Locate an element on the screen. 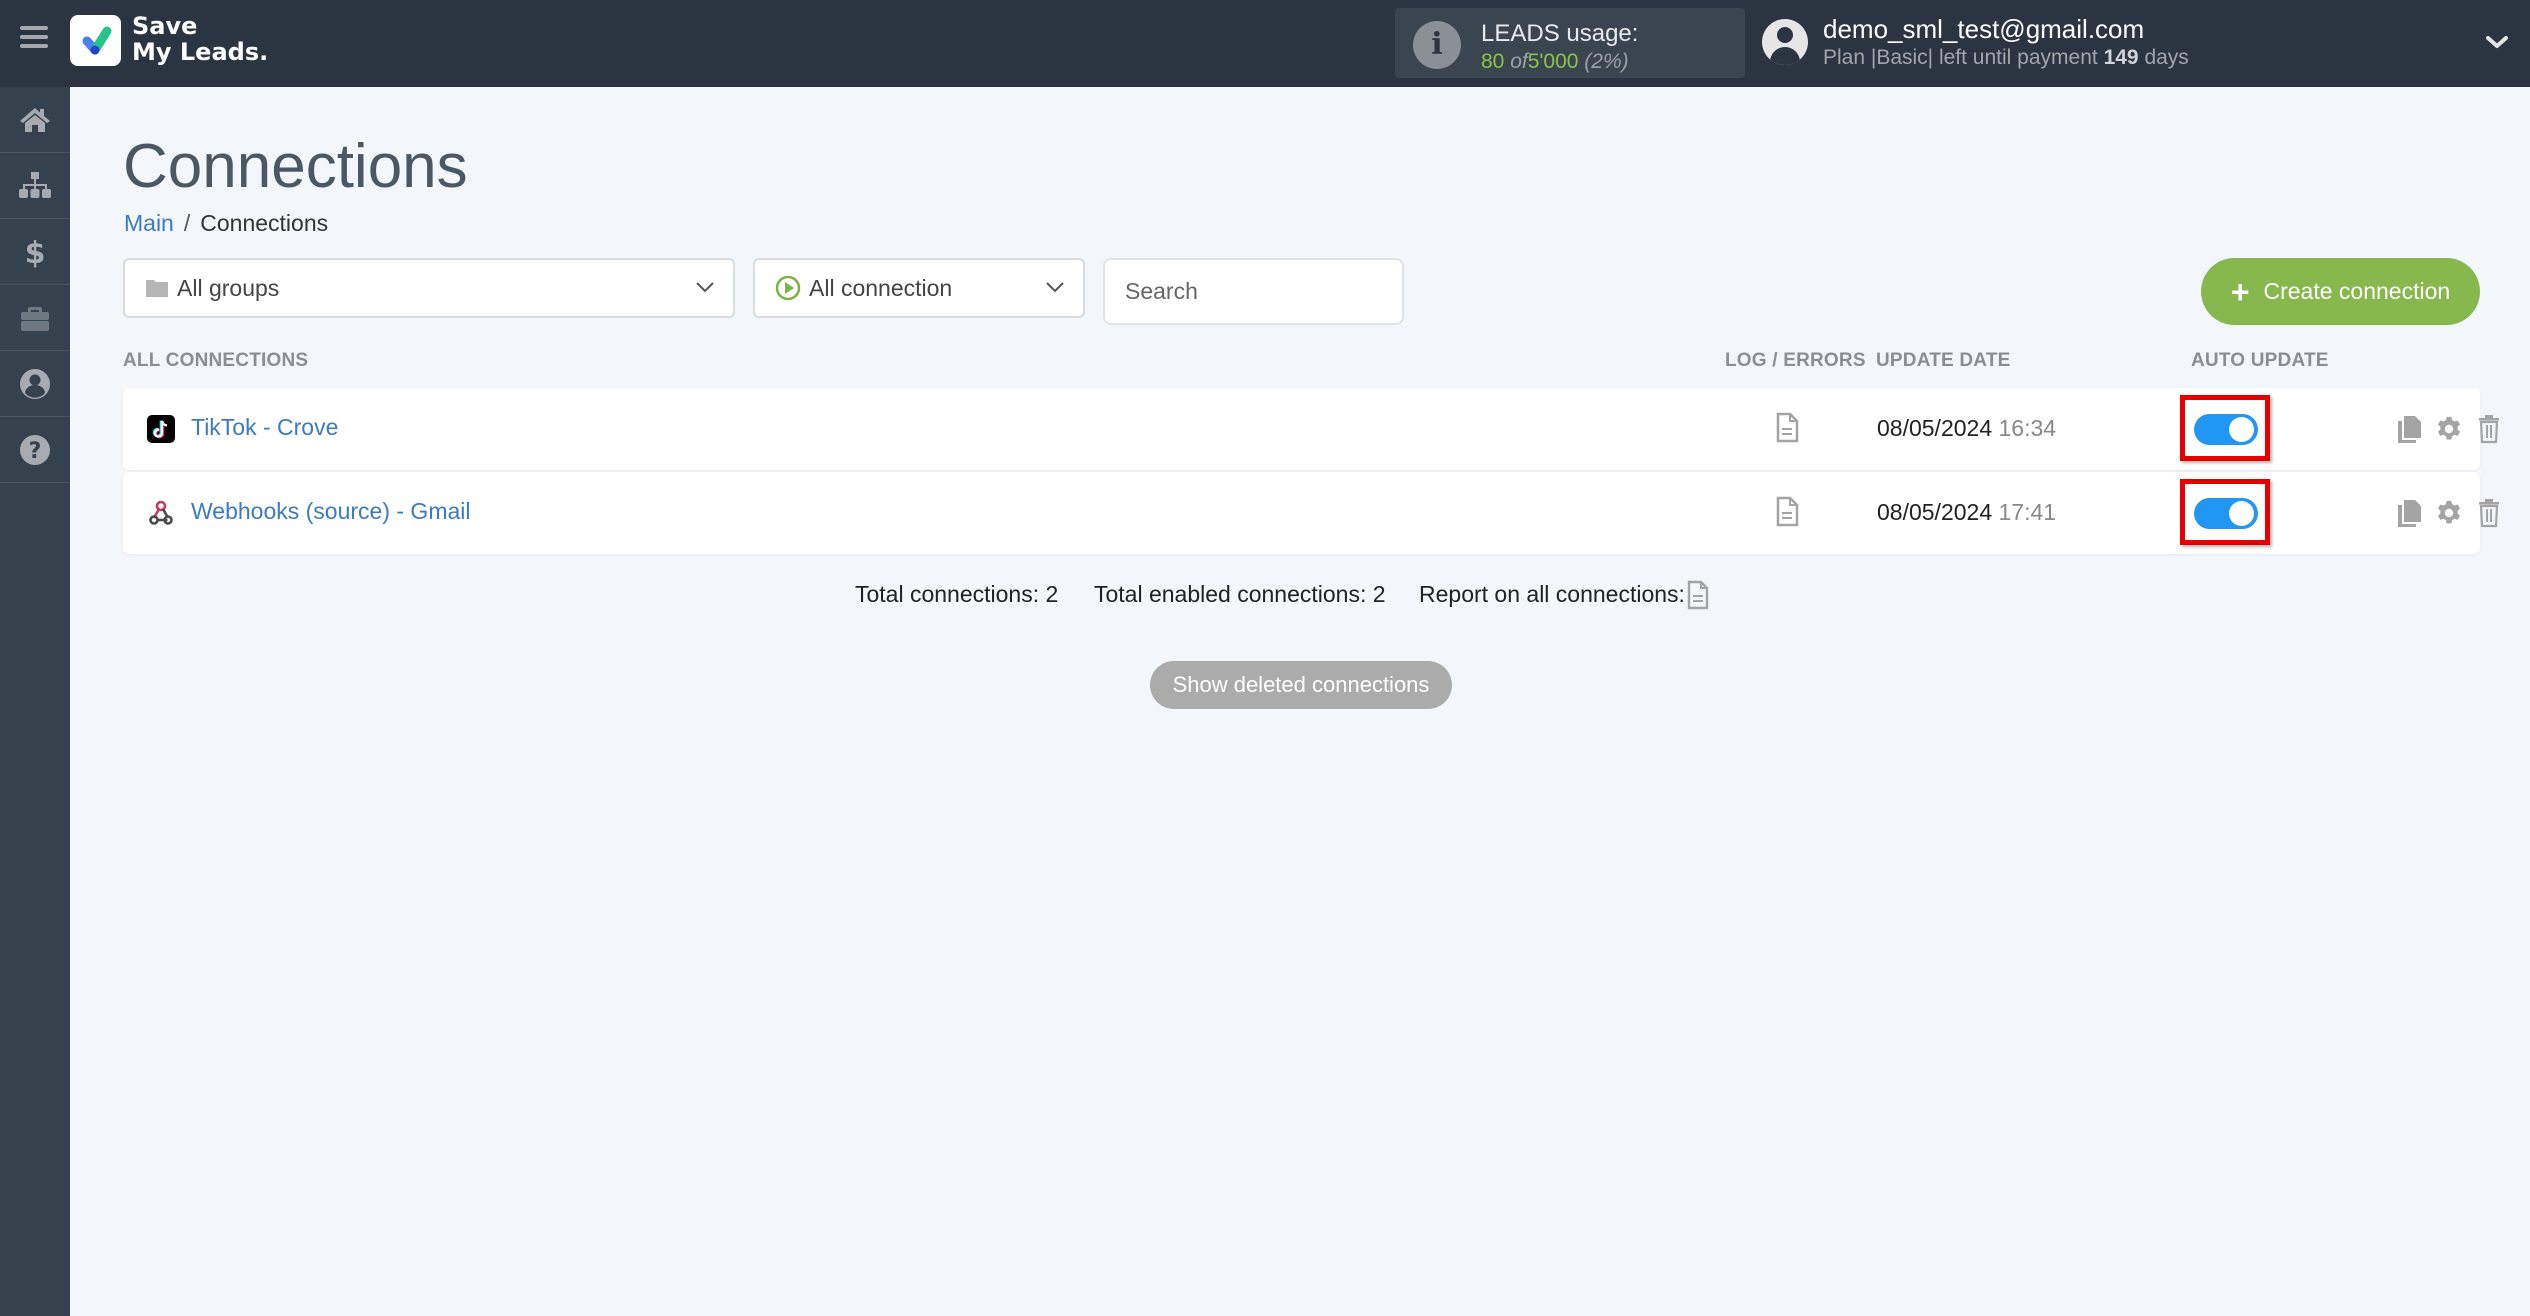  dollar-icon: $ is located at coordinates (35, 252).